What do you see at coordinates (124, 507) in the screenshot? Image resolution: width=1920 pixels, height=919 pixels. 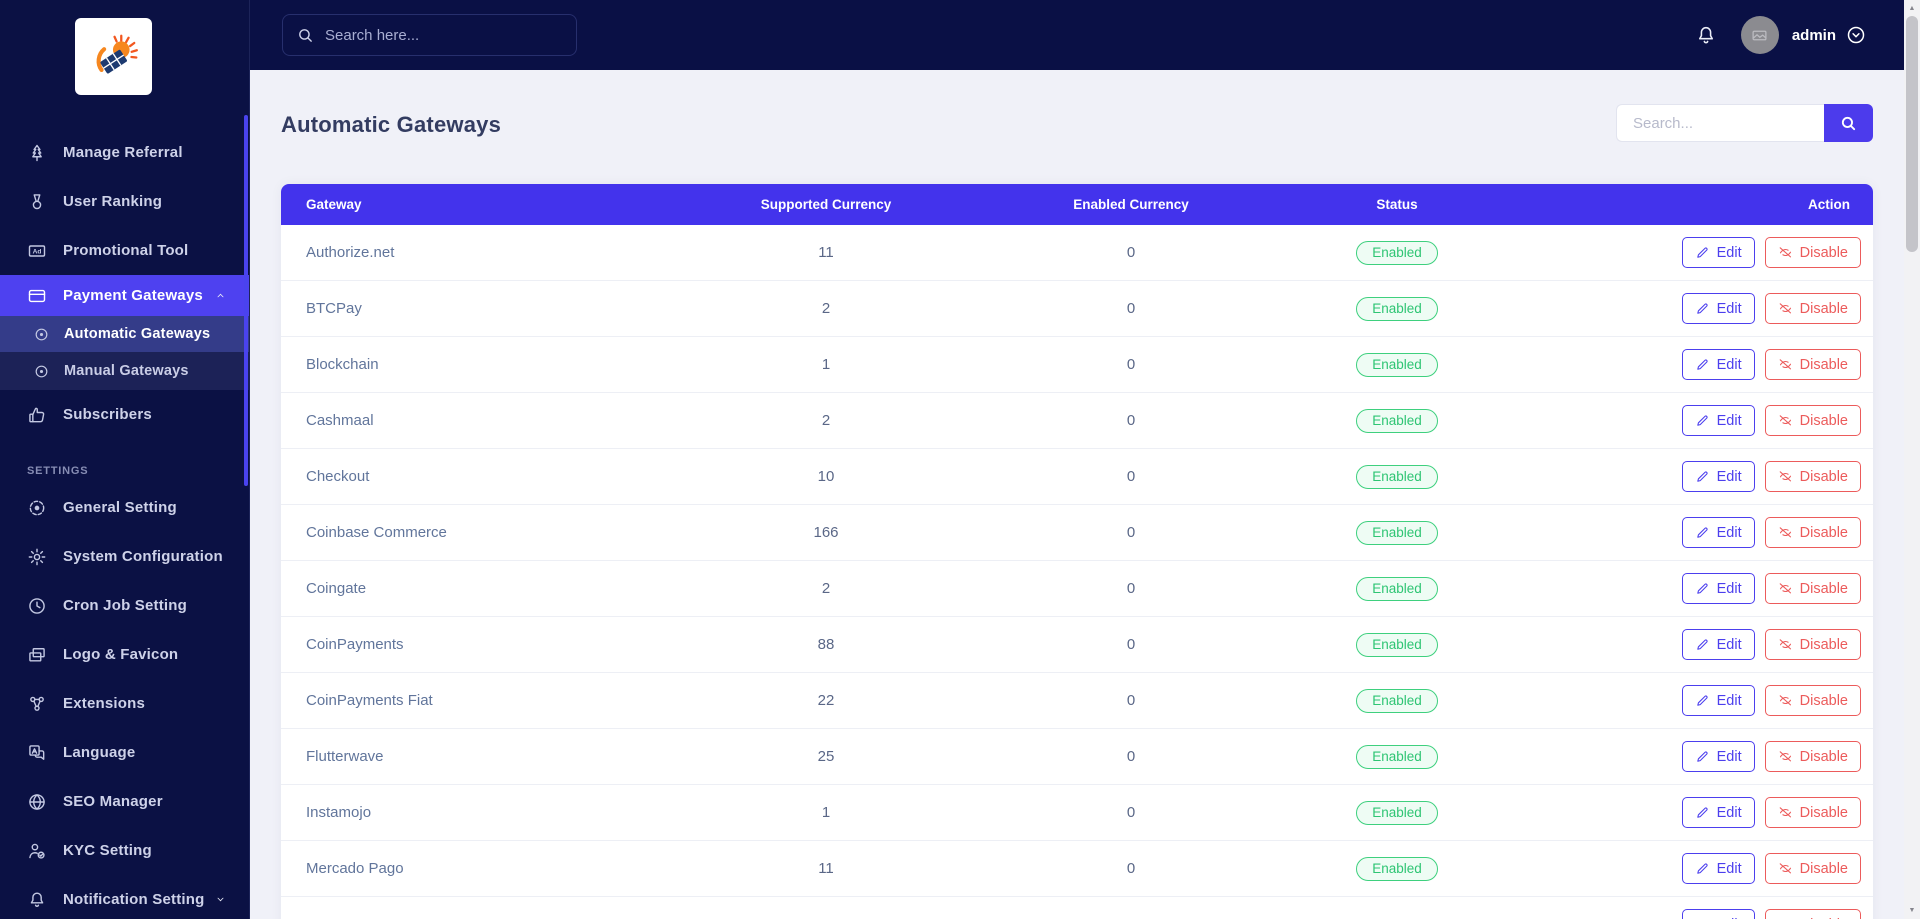 I see `sidebar-item-general-setting: General Setting` at bounding box center [124, 507].